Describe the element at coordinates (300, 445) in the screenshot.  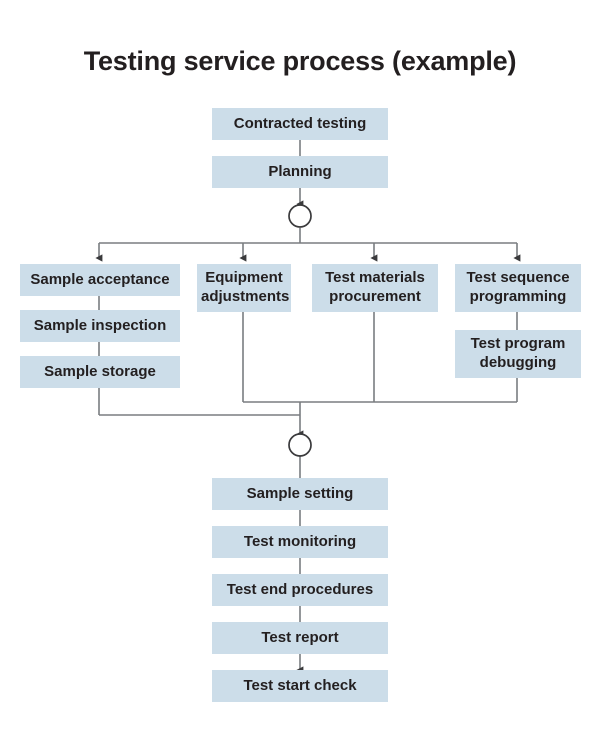
I see `merge-junction-circle-icon` at that location.